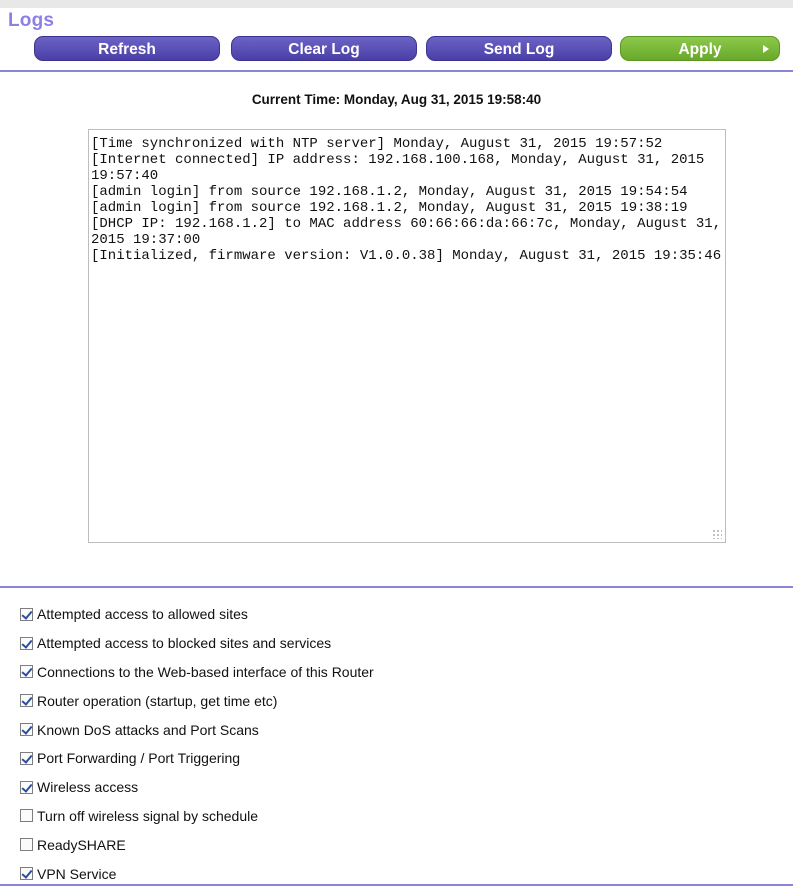 This screenshot has height=894, width=793. I want to click on divider-middle, so click(396, 587).